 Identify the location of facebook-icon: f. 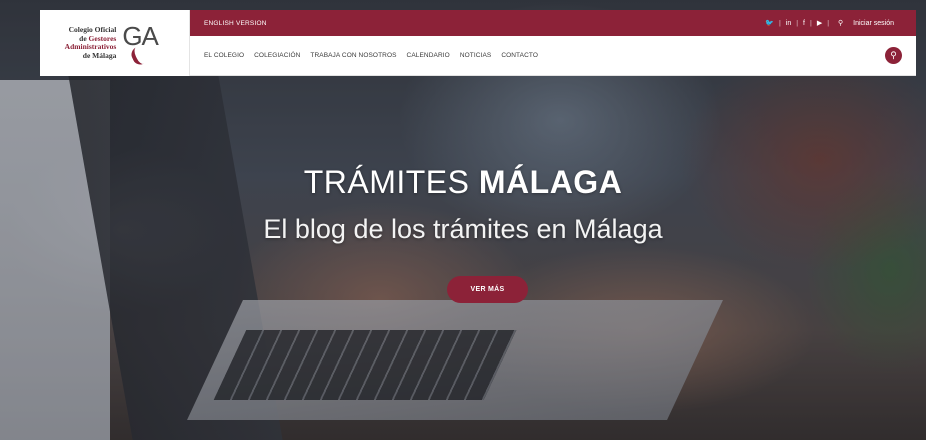
(804, 23).